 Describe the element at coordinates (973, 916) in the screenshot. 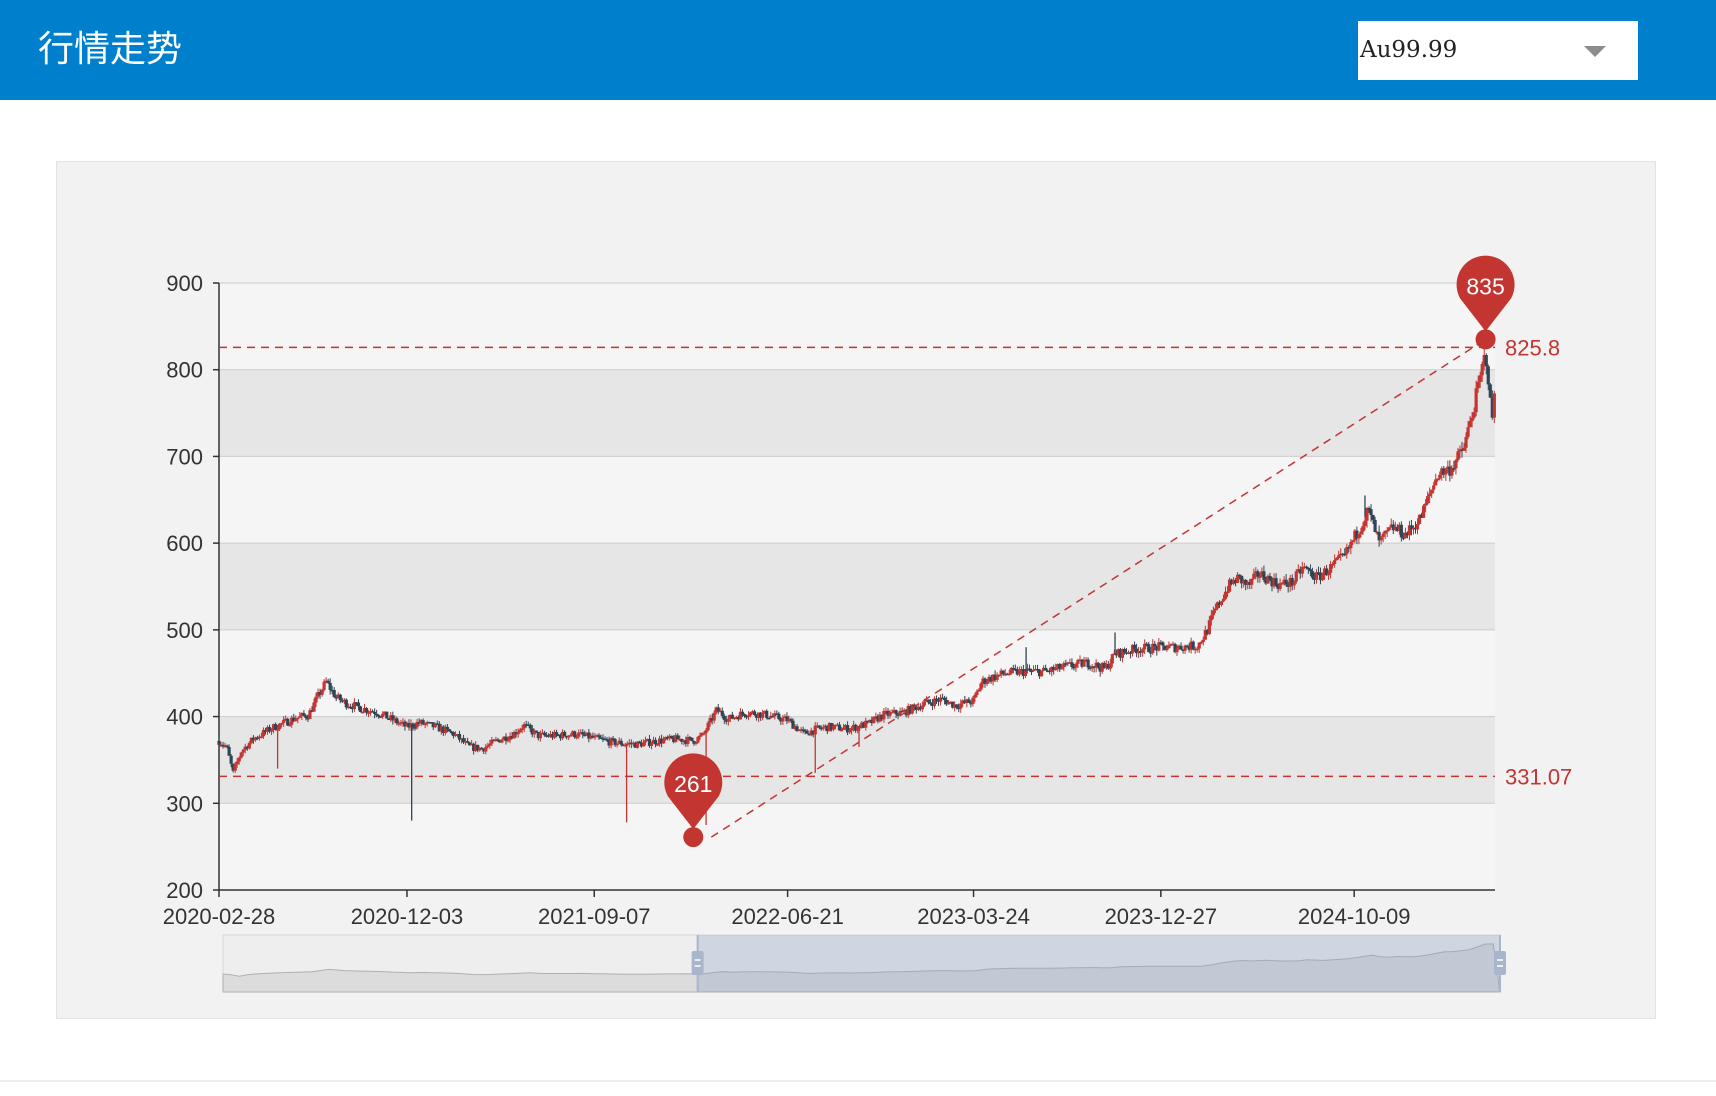

I see `x-tick-label: 2023-03-24` at that location.